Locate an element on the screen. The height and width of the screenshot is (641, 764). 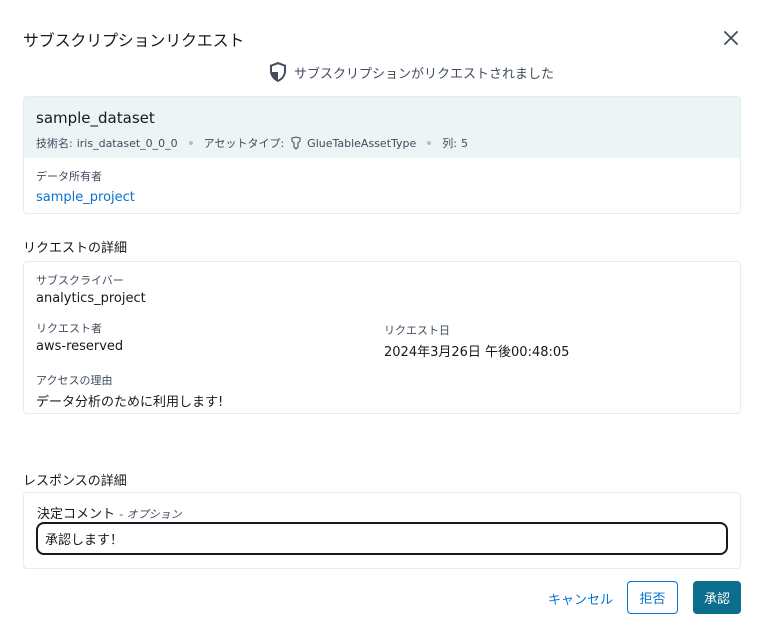
requester-value: aws-reserved is located at coordinates (80, 346).